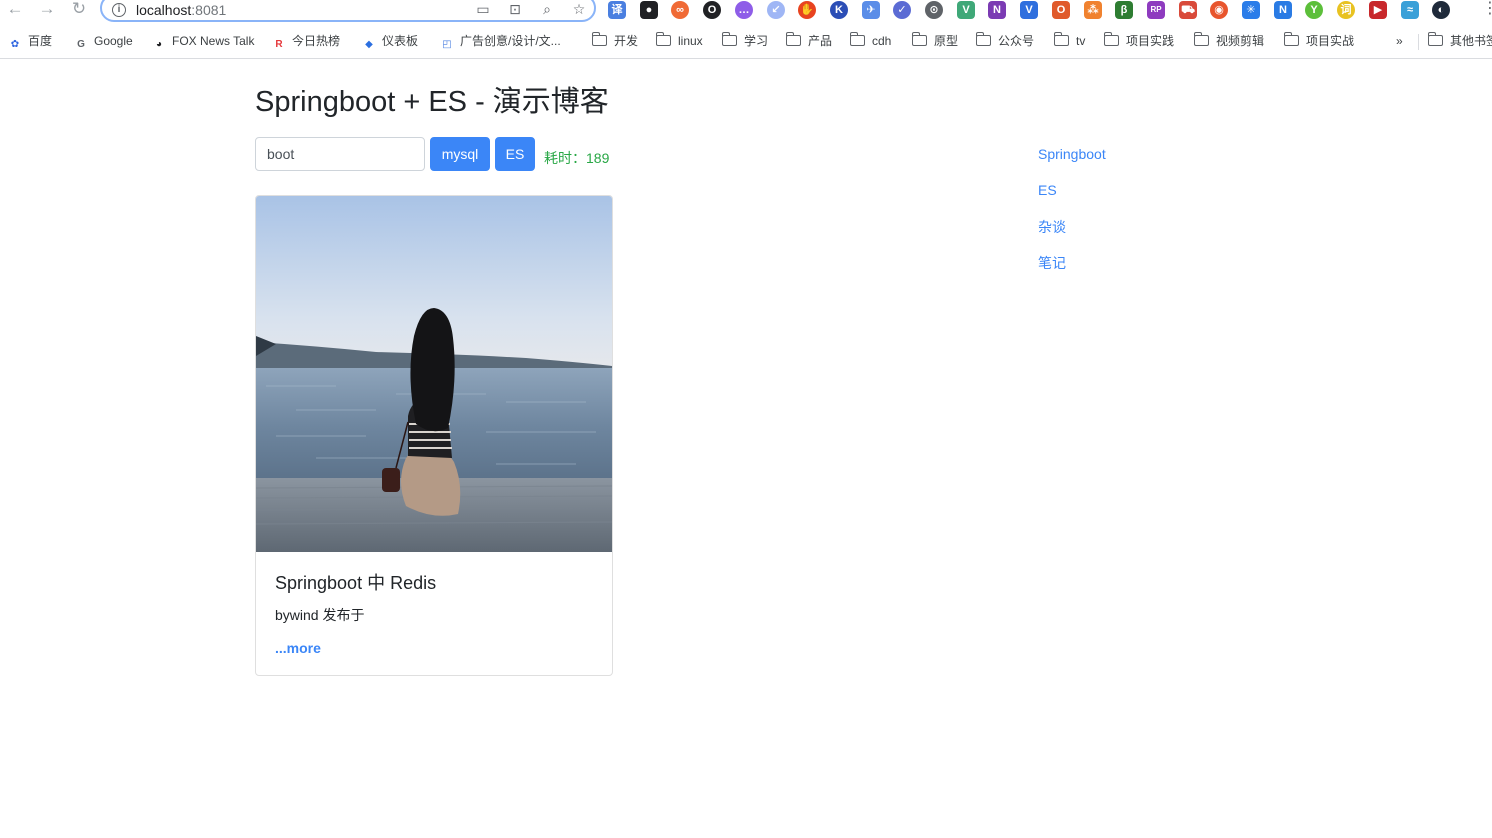 The image size is (1492, 838). What do you see at coordinates (1378, 10) in the screenshot?
I see `video-extension-icon: ▶` at bounding box center [1378, 10].